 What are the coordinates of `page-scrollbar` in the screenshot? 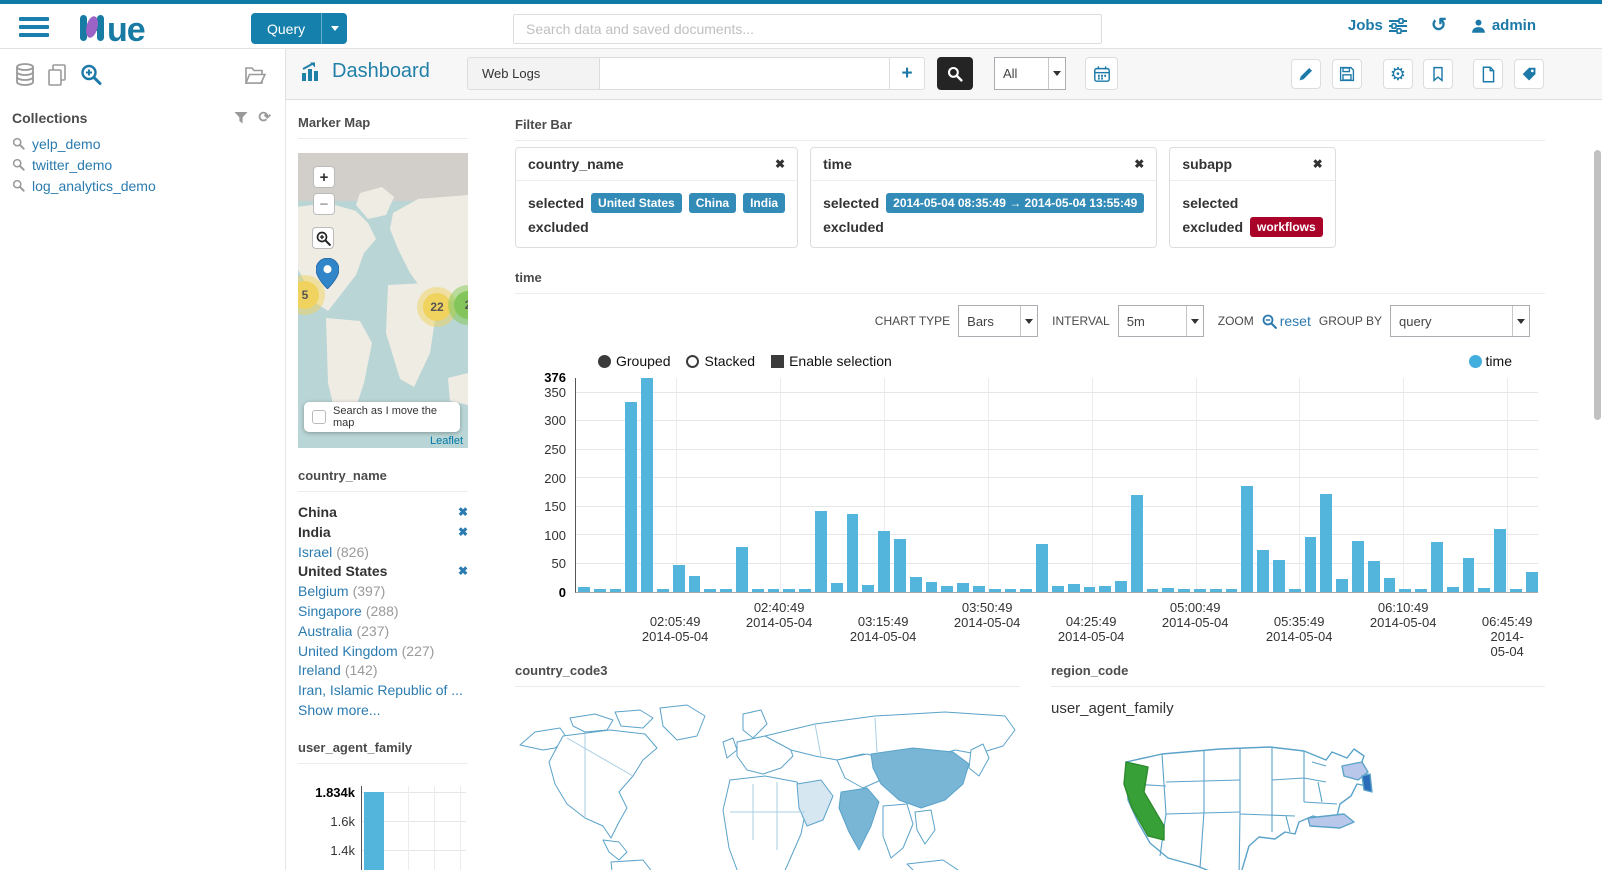 It's located at (1597, 285).